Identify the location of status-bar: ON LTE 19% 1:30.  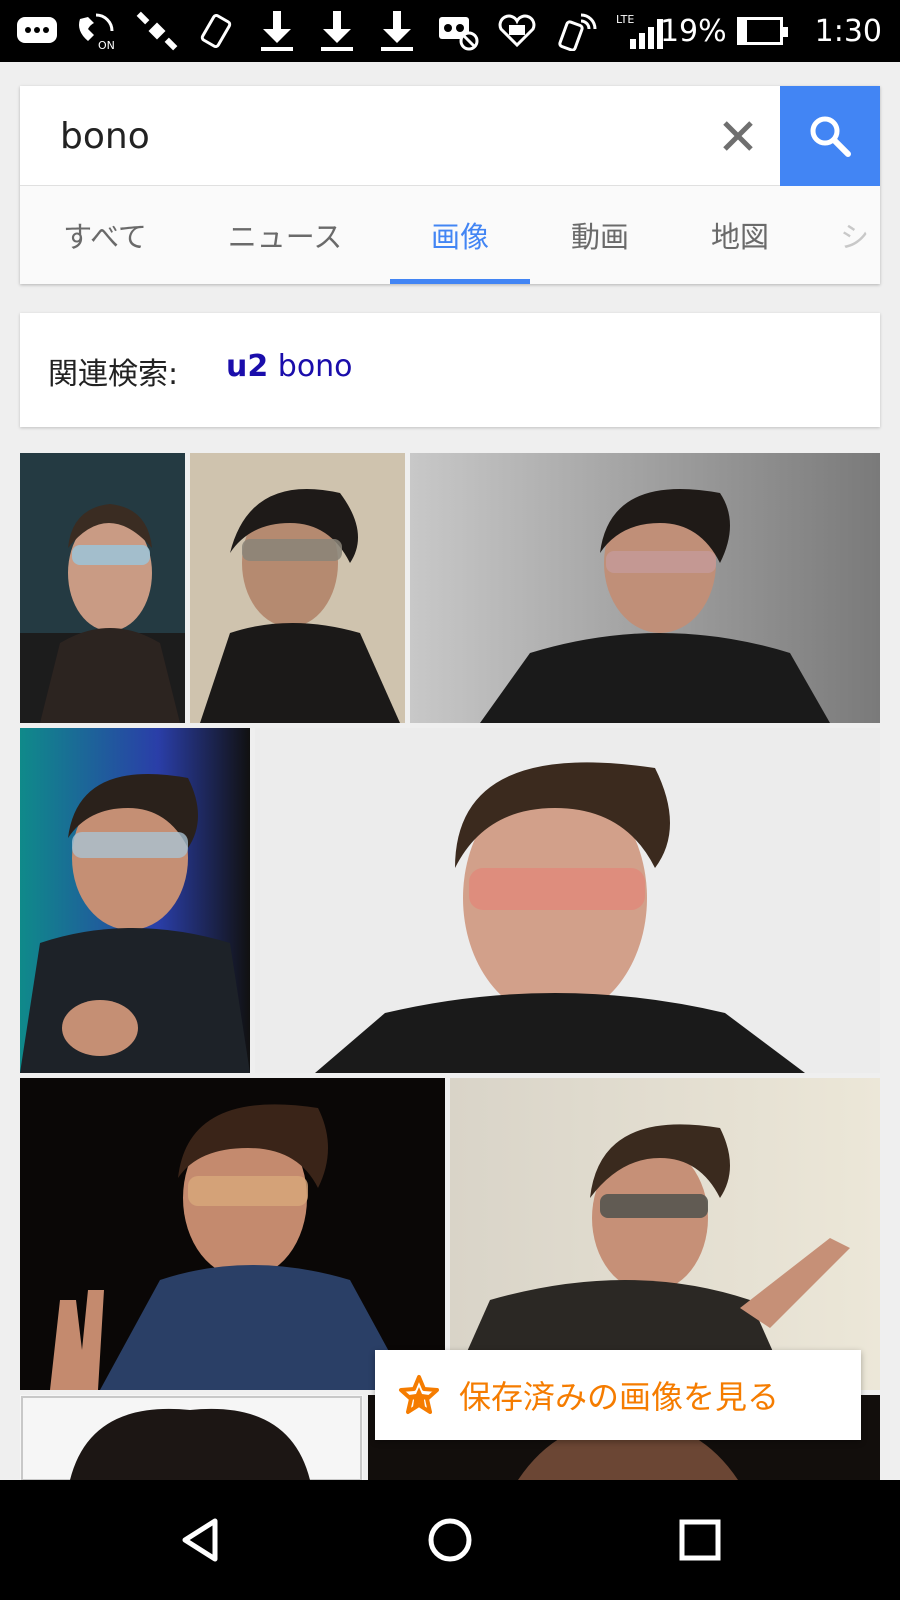
(450, 31).